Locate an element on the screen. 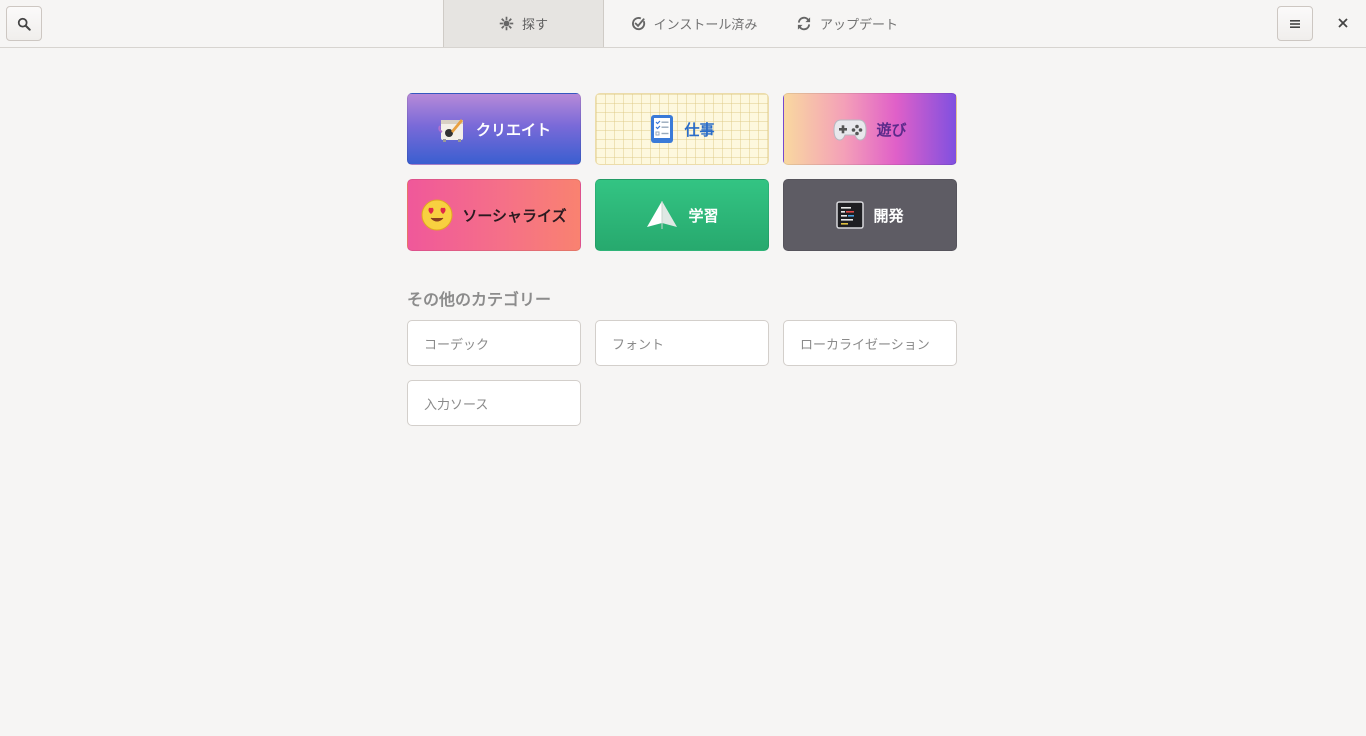  category-tile-work-label: 仕事 is located at coordinates (699, 129).